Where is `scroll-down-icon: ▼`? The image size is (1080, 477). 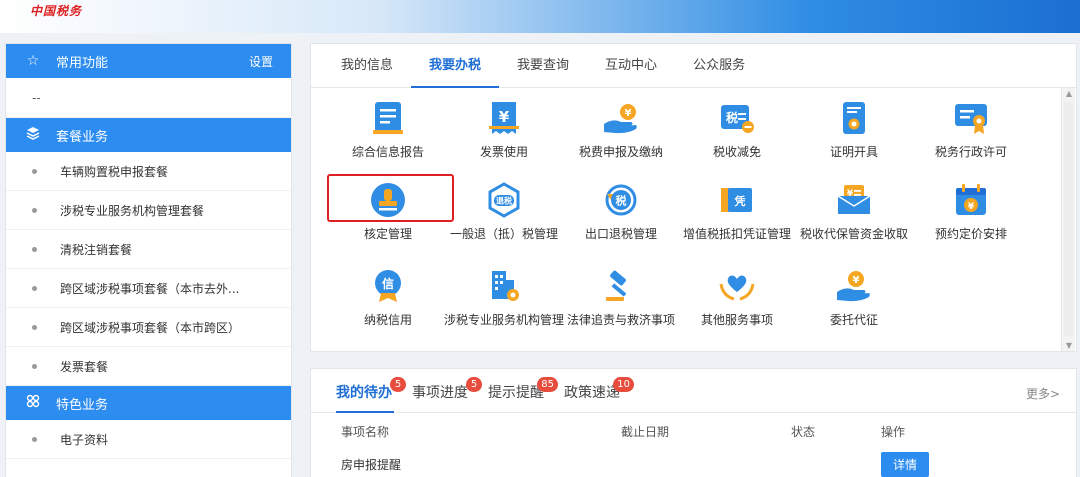 scroll-down-icon: ▼ is located at coordinates (1069, 345).